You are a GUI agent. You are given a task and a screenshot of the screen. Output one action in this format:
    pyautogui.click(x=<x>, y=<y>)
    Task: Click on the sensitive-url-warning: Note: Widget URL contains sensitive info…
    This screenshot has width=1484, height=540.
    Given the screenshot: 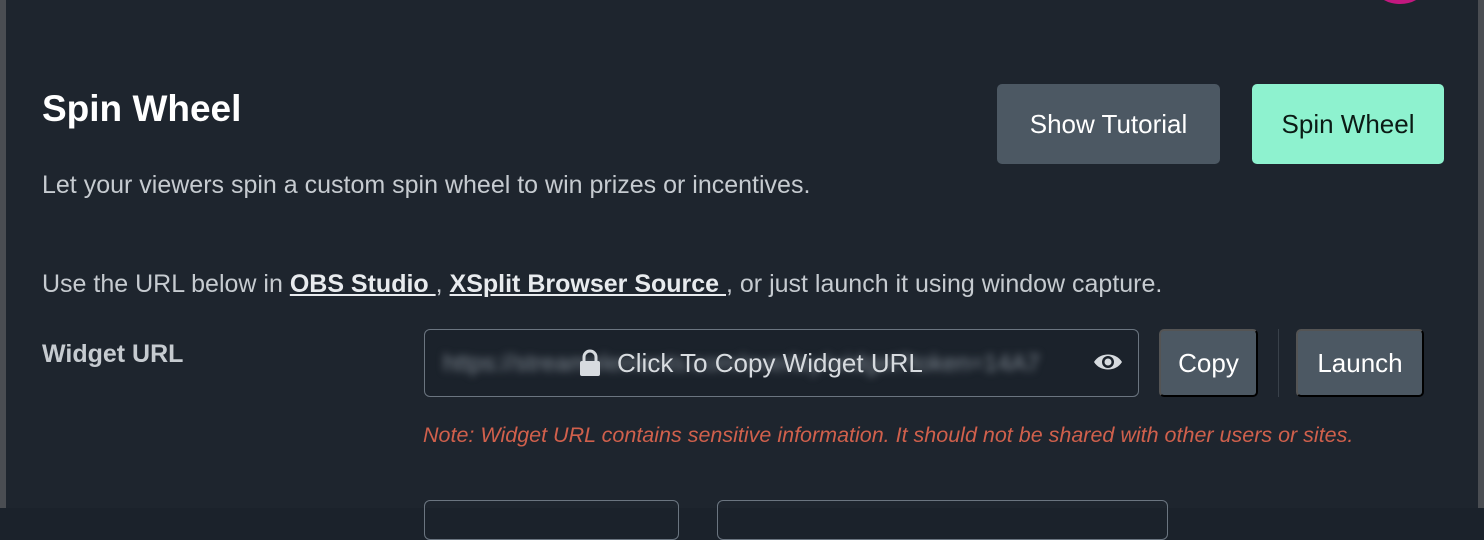 What is the action you would take?
    pyautogui.click(x=888, y=435)
    